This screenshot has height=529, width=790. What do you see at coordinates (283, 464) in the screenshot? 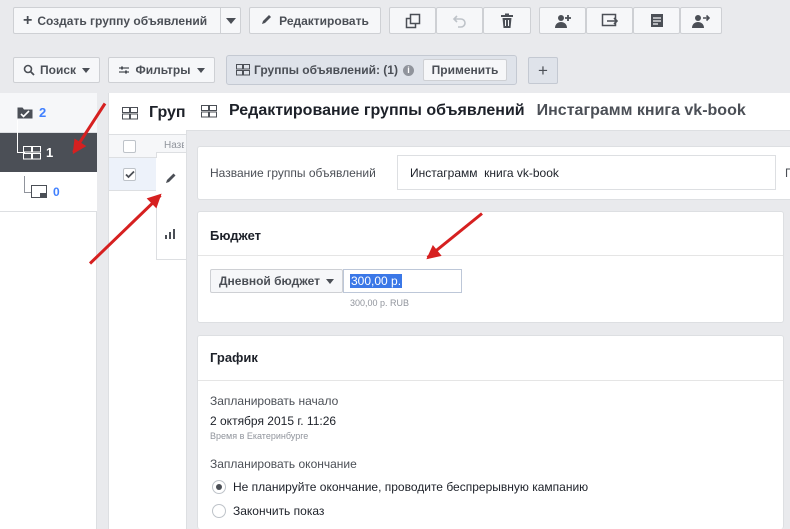
I see `end-label: Запланировать окончание` at bounding box center [283, 464].